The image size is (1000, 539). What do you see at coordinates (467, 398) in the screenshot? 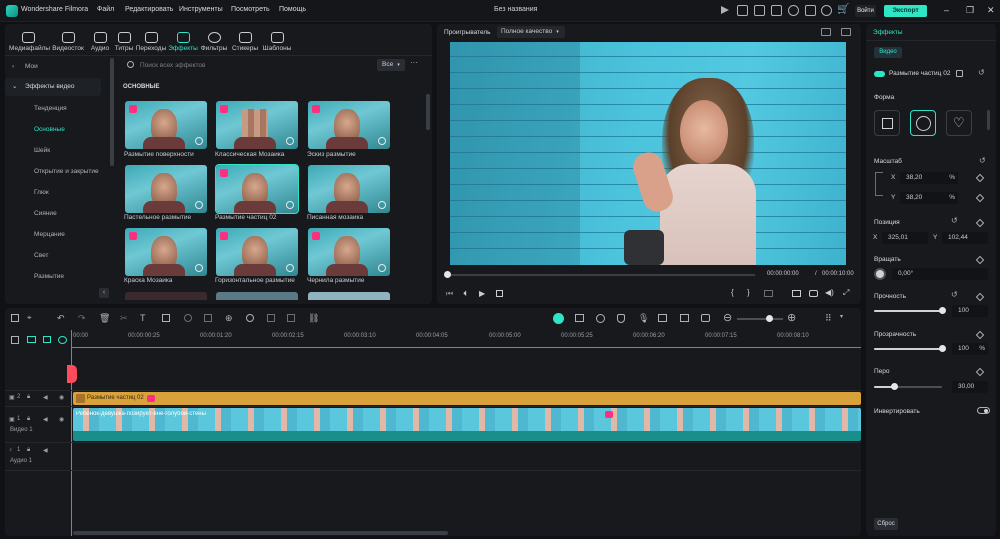
I see `effect-clip: Размытие частиц 02` at bounding box center [467, 398].